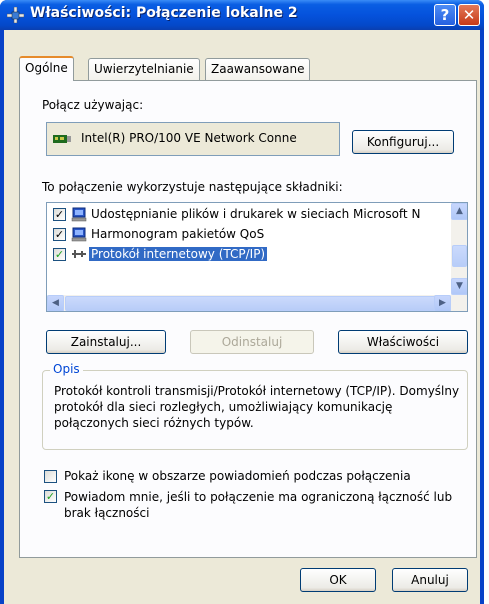 Image resolution: width=489 pixels, height=604 pixels. Describe the element at coordinates (66, 369) in the screenshot. I see `description-title: Opis` at that location.